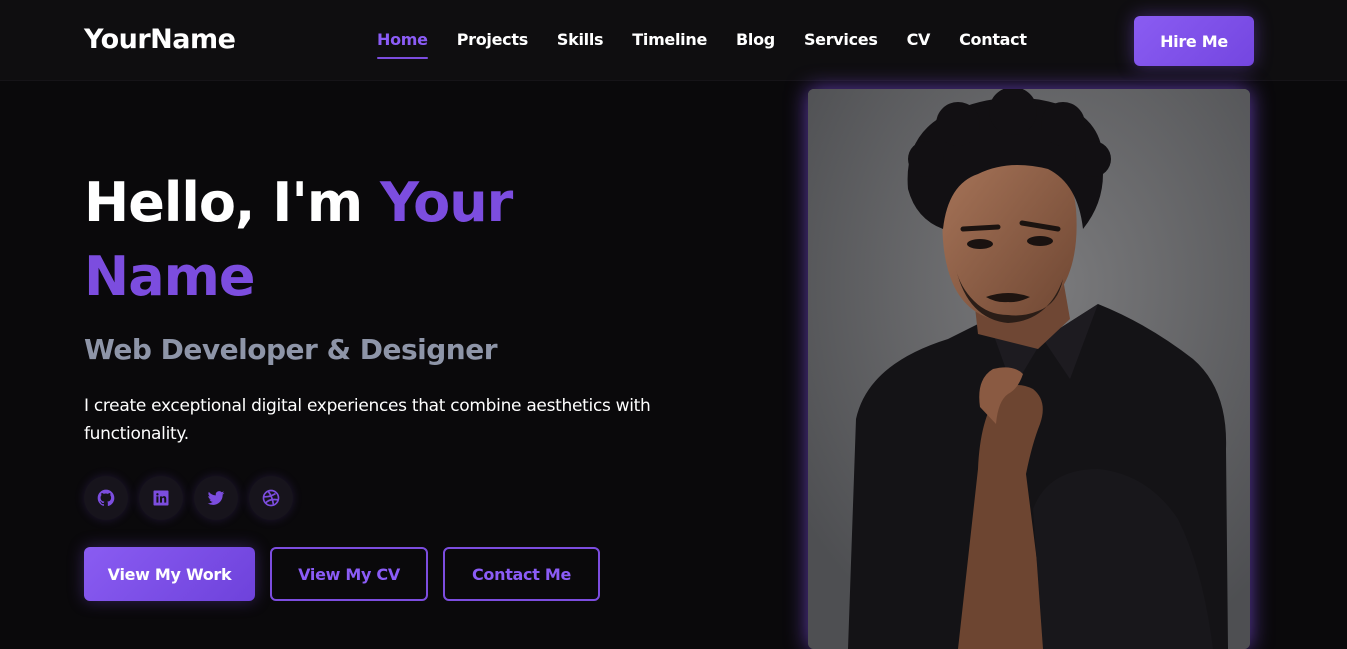  What do you see at coordinates (993, 39) in the screenshot?
I see `nav-contact: Contact` at bounding box center [993, 39].